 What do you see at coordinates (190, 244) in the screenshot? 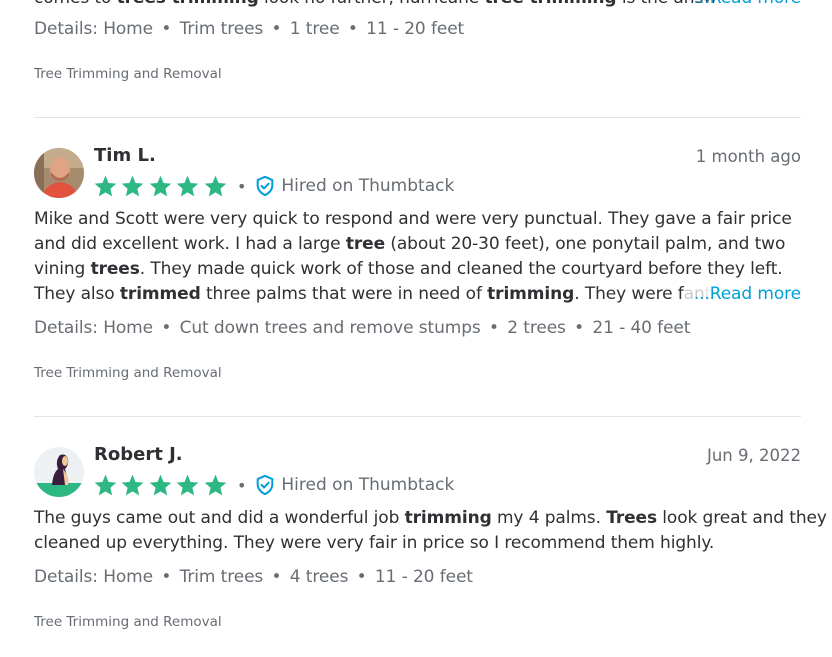
I see `text-run: and did excellent work. I had a large` at bounding box center [190, 244].